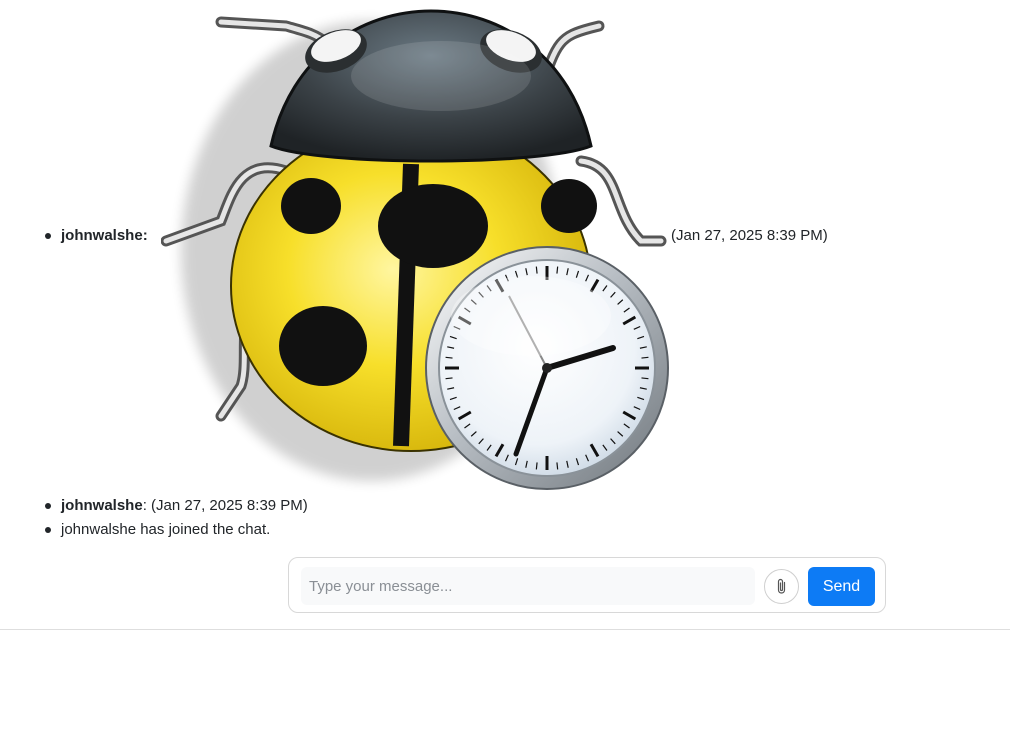 The width and height of the screenshot is (1010, 744). I want to click on send-button: Send, so click(841, 586).